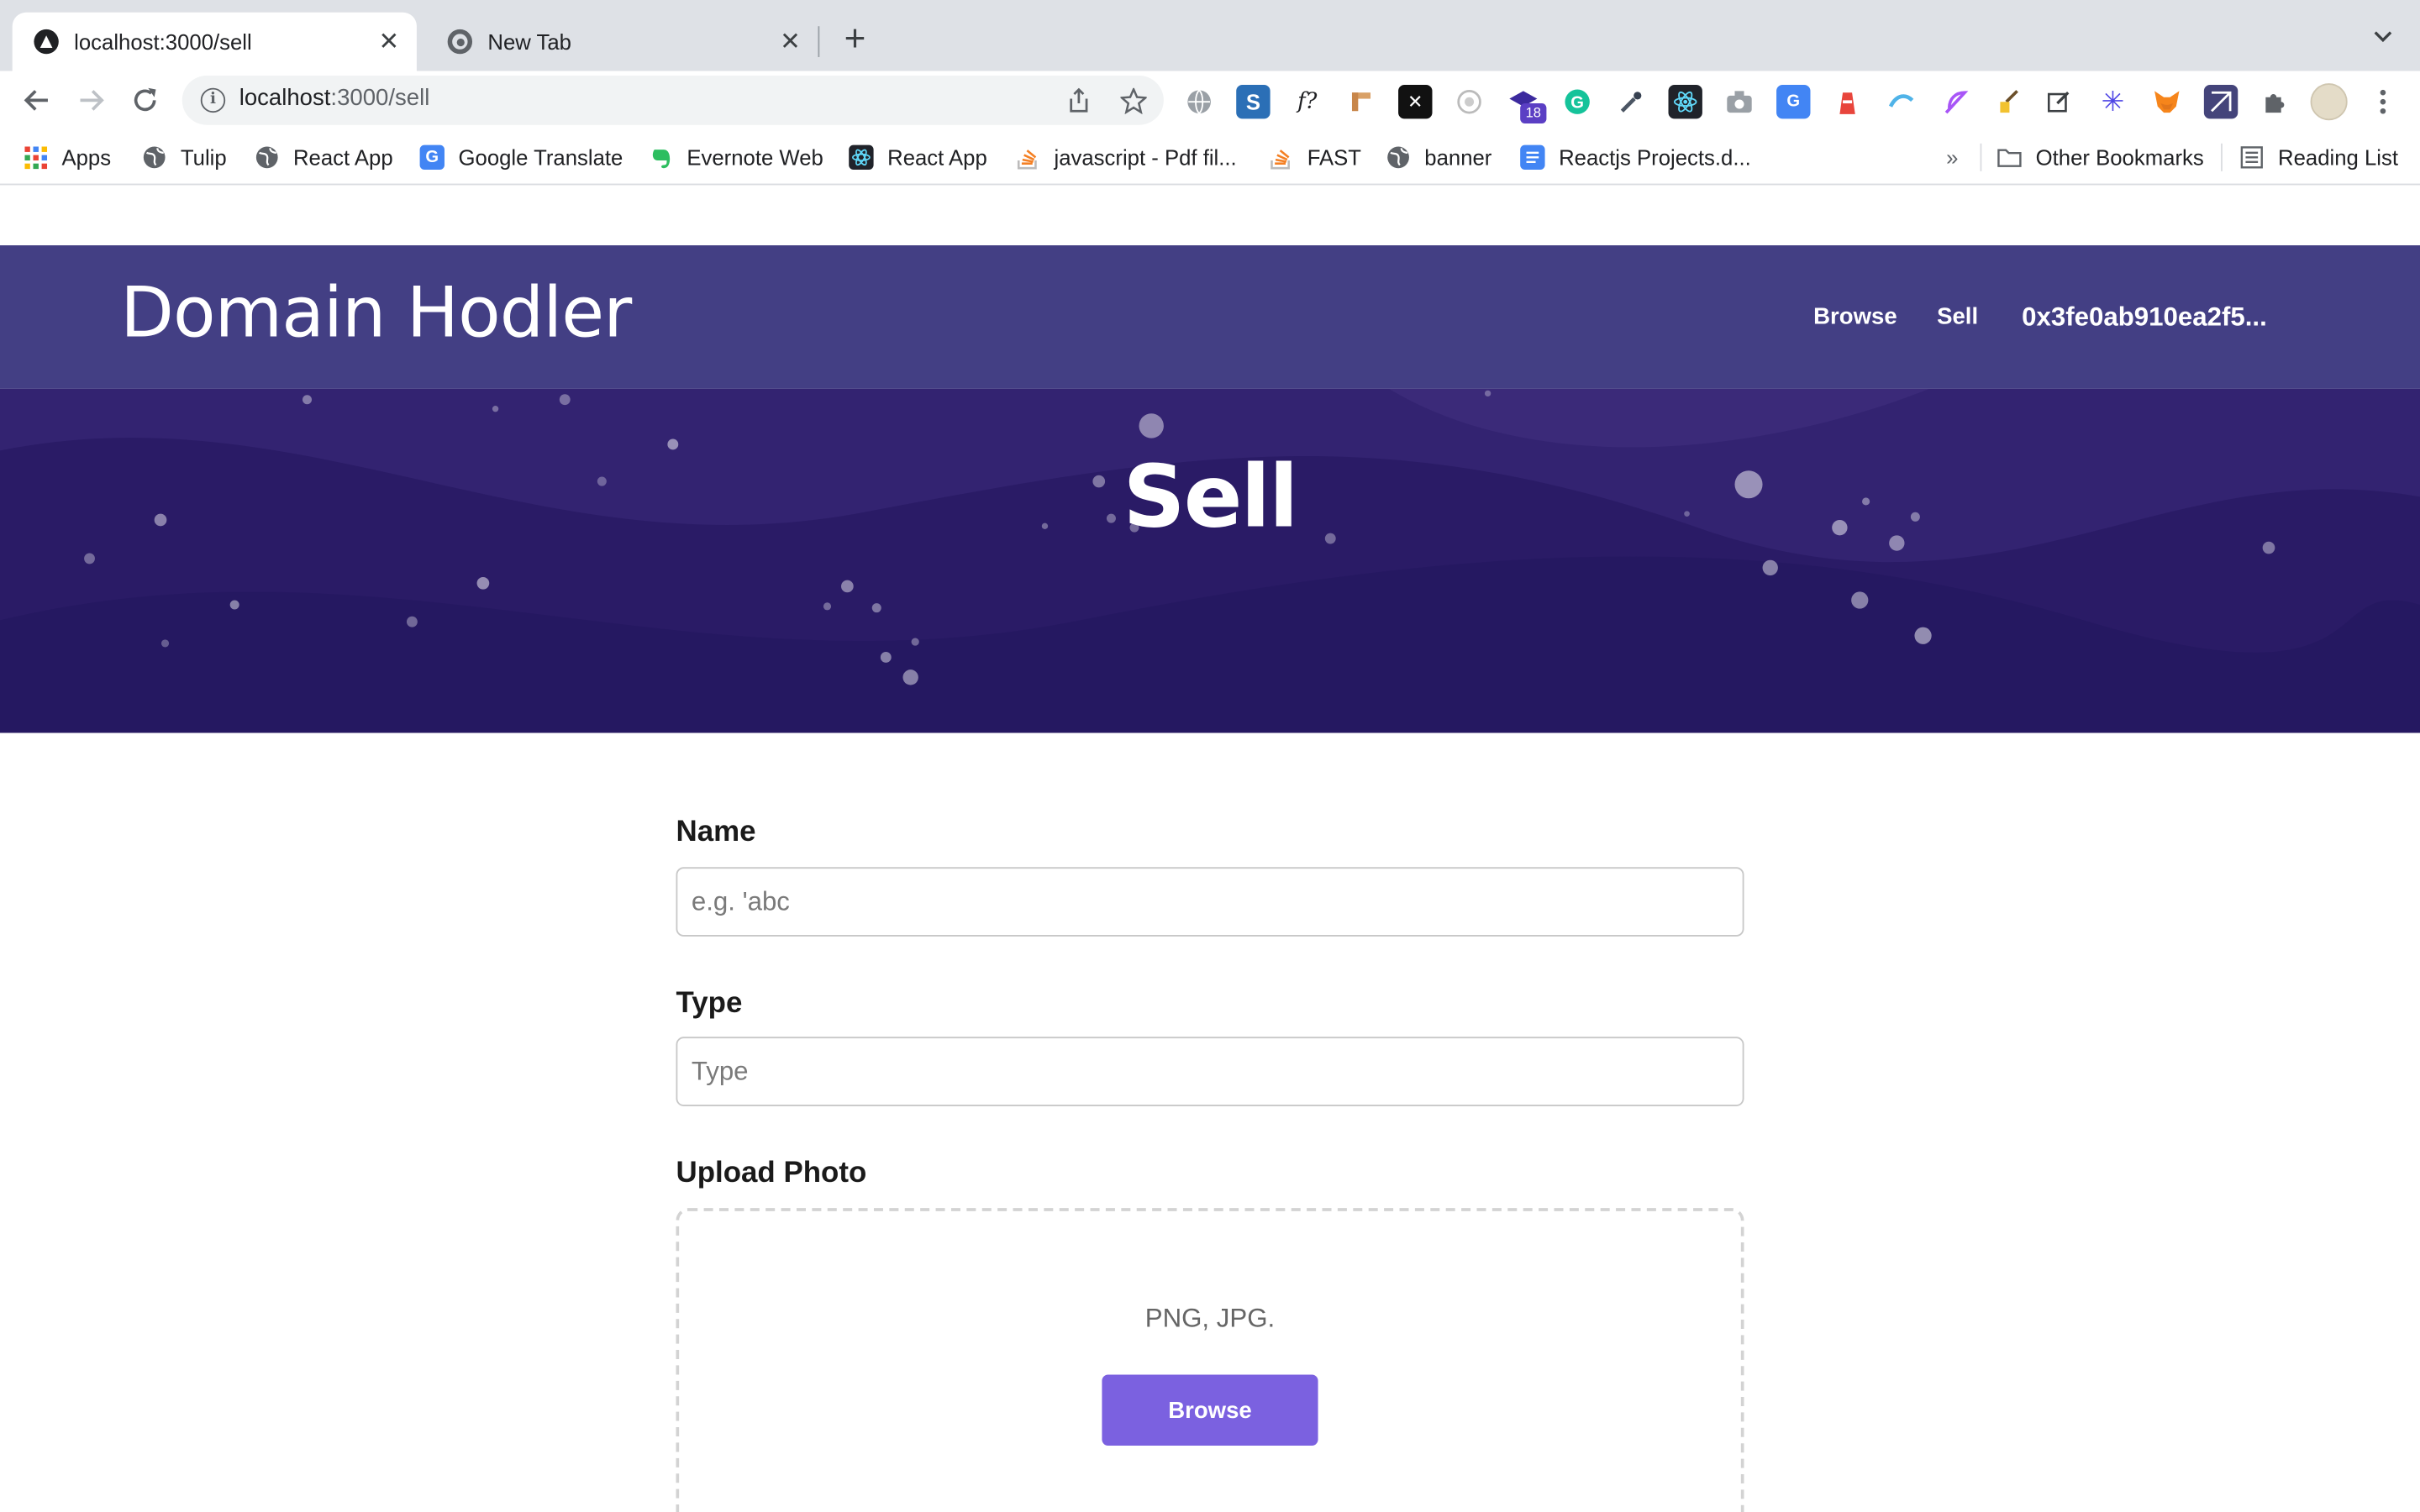 Image resolution: width=2420 pixels, height=1512 pixels. Describe the element at coordinates (1210, 498) in the screenshot. I see `page-title: Sell` at that location.